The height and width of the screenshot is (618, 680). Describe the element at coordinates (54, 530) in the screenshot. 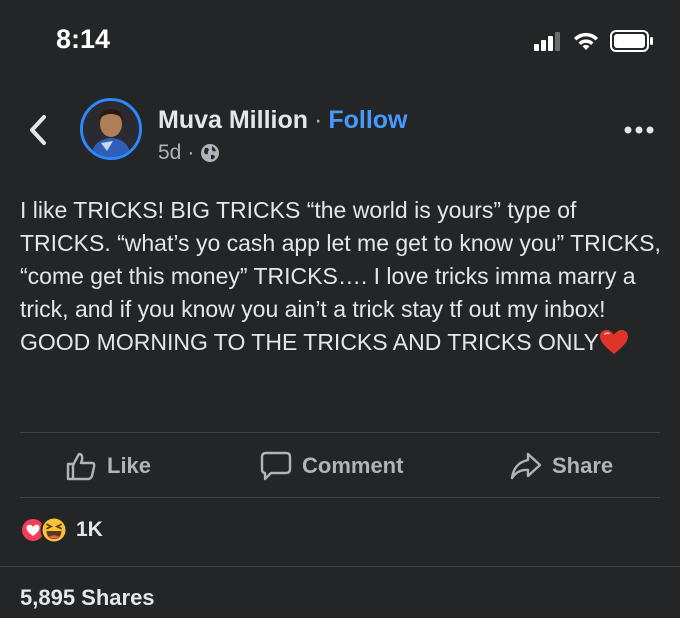

I see `haha-reaction-icon` at that location.